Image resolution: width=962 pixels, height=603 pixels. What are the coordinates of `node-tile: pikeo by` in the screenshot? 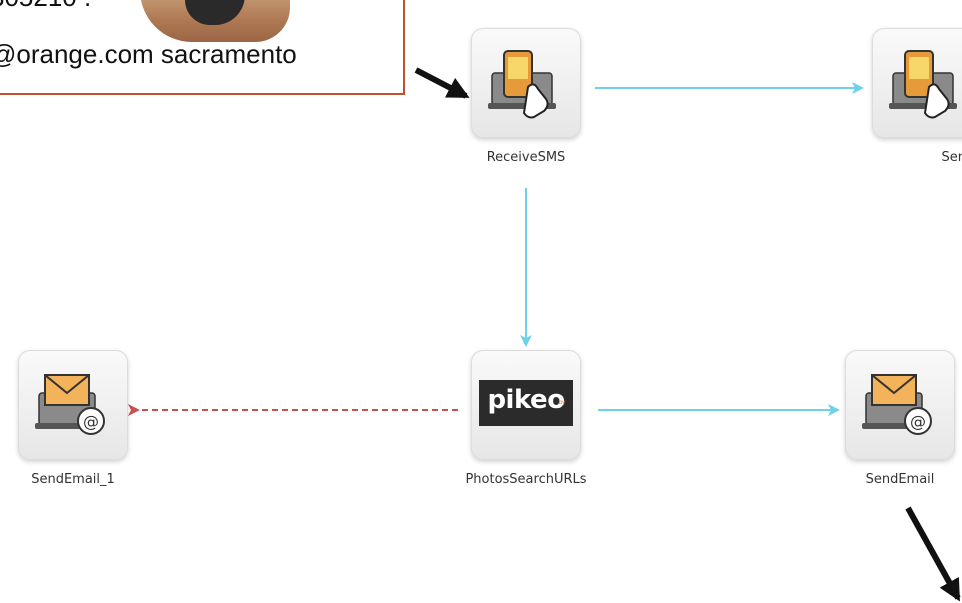 It's located at (526, 405).